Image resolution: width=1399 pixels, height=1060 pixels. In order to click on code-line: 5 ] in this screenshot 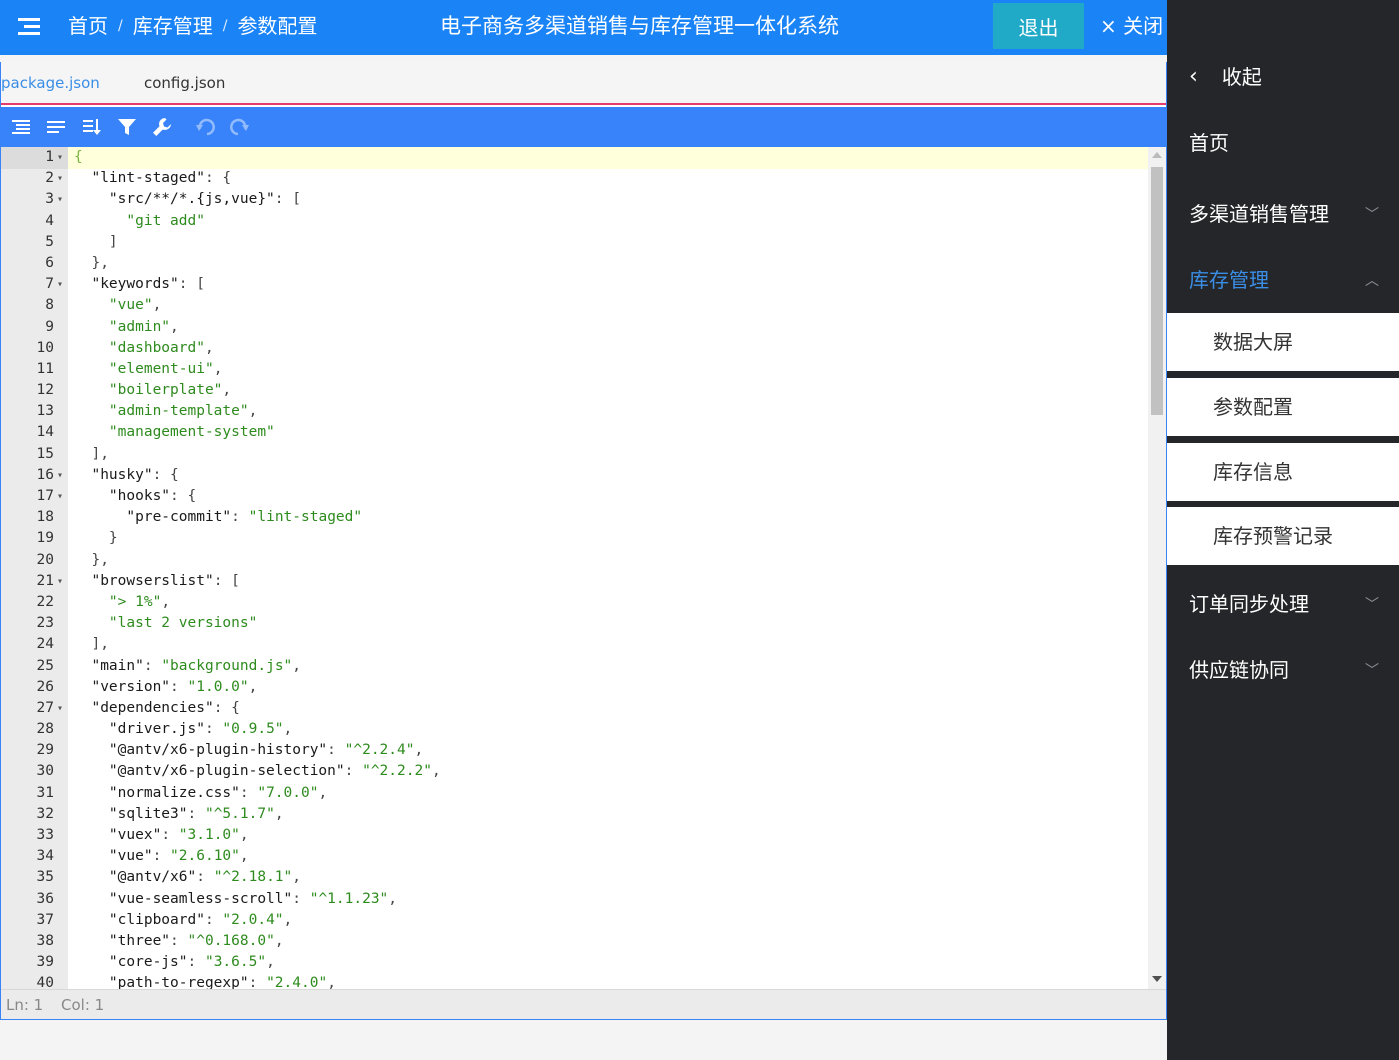, I will do `click(574, 242)`.